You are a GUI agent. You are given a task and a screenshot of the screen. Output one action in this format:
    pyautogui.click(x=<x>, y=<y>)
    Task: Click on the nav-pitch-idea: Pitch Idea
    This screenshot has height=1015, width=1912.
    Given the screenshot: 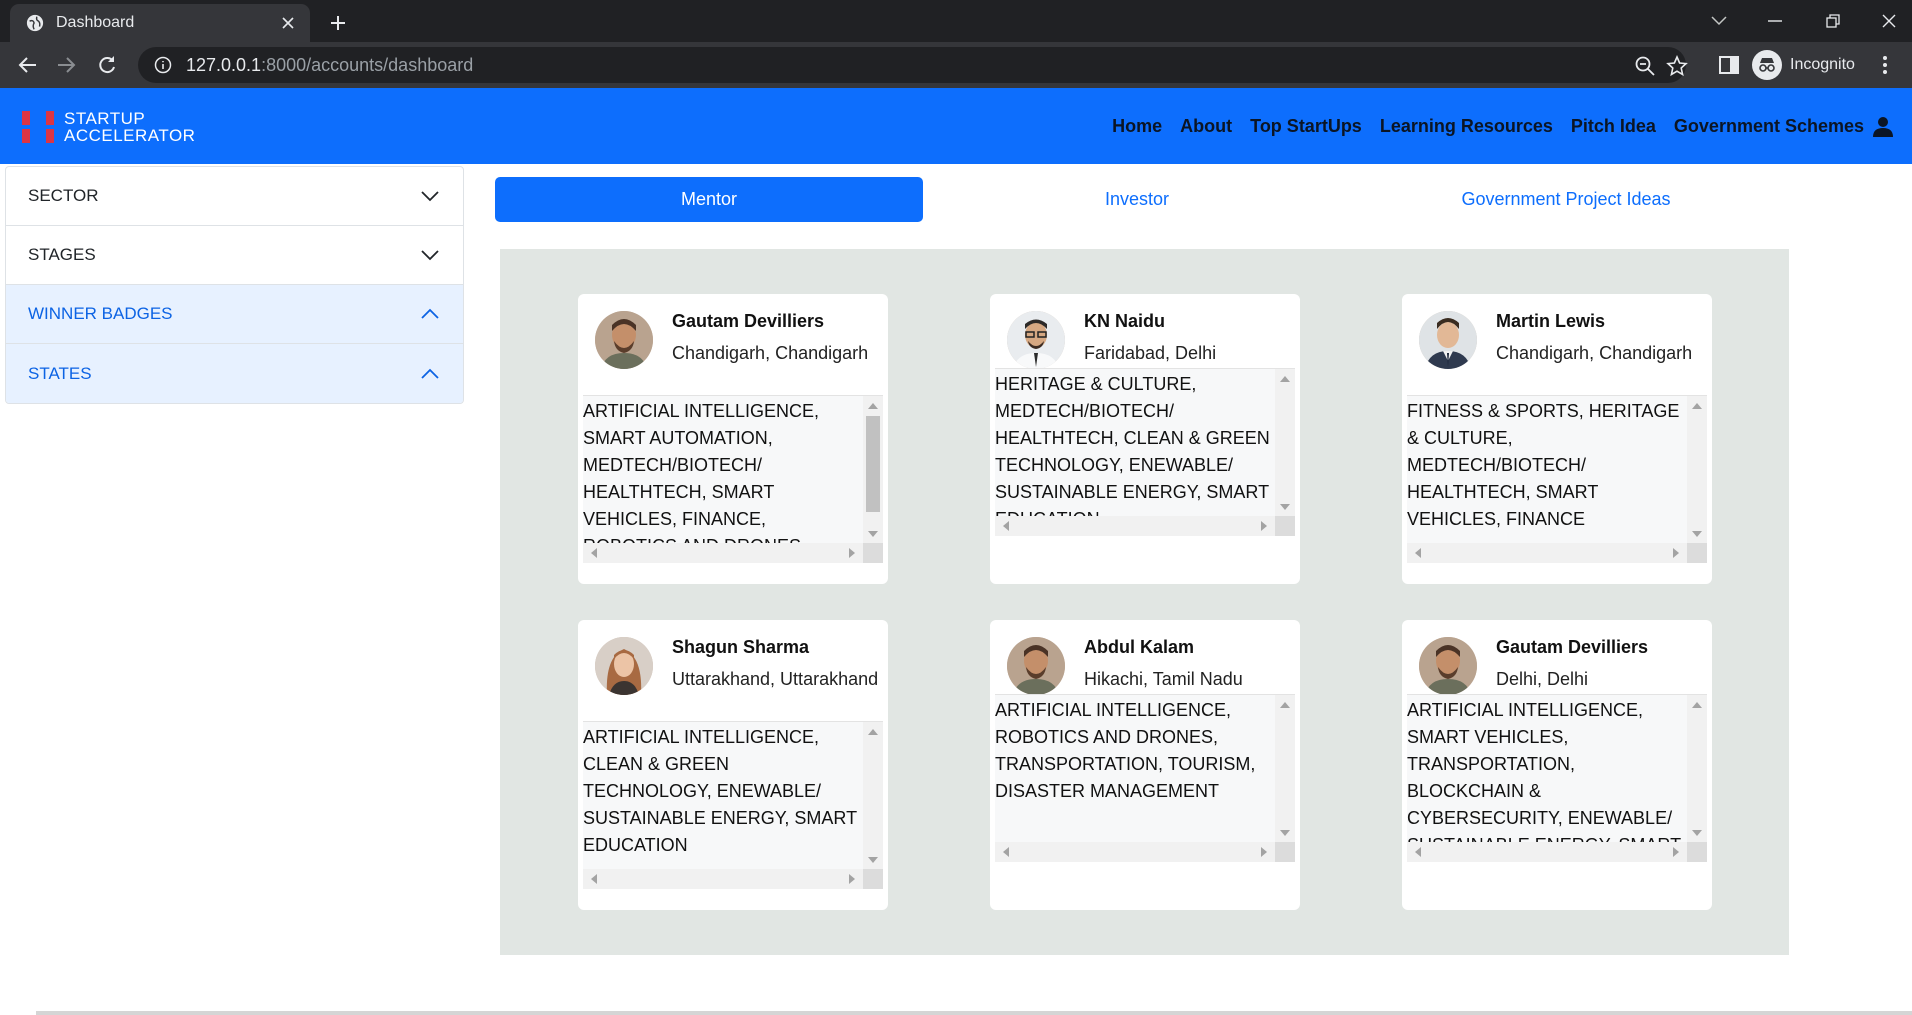 What is the action you would take?
    pyautogui.click(x=1613, y=126)
    